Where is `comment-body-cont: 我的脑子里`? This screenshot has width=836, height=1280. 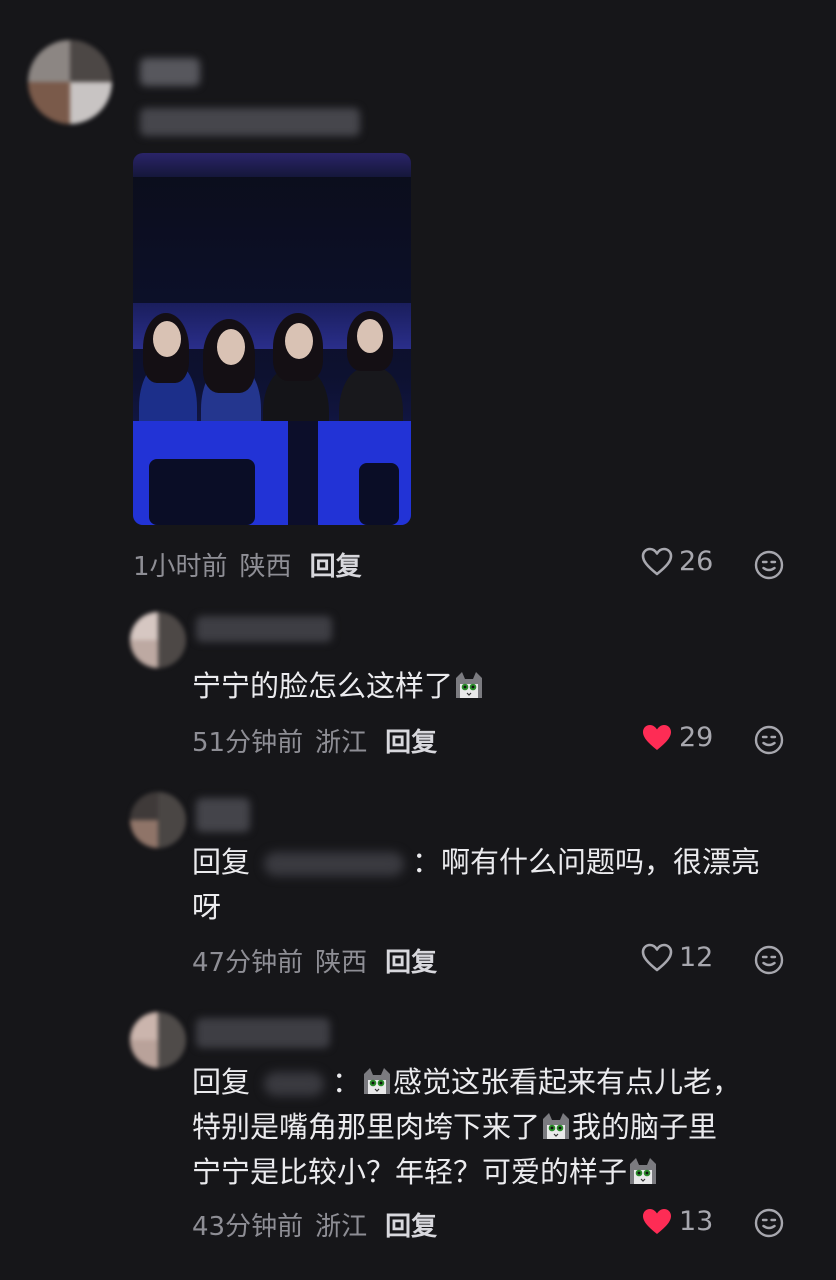 comment-body-cont: 我的脑子里 is located at coordinates (645, 1127).